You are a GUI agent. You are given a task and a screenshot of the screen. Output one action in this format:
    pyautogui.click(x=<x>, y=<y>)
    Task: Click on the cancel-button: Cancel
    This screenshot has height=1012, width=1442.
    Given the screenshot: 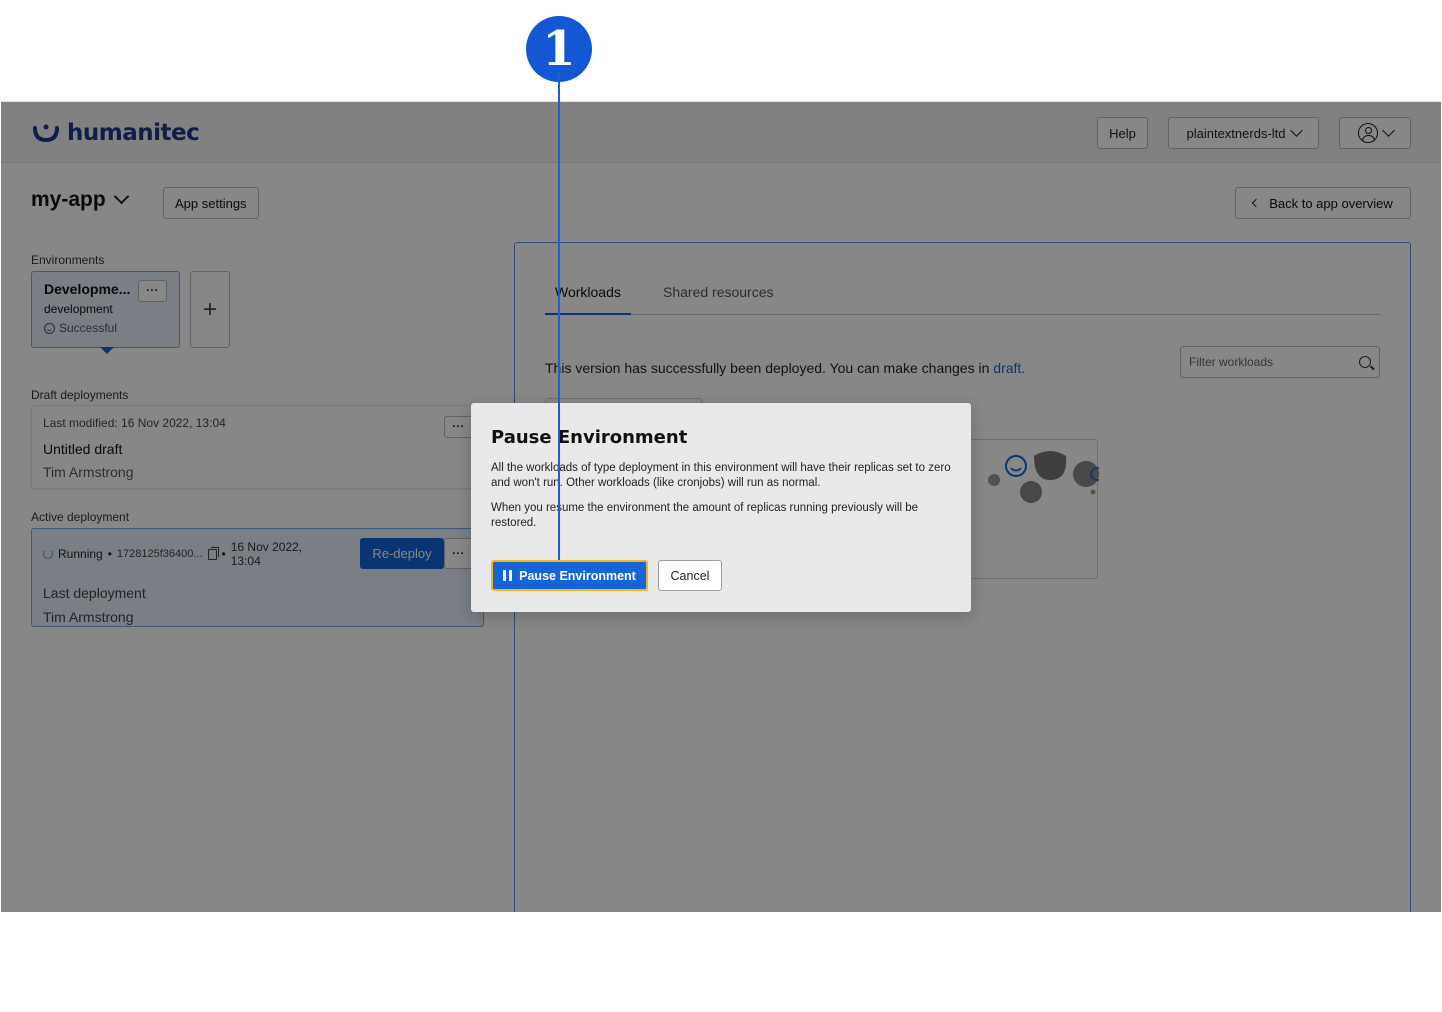 What is the action you would take?
    pyautogui.click(x=690, y=575)
    